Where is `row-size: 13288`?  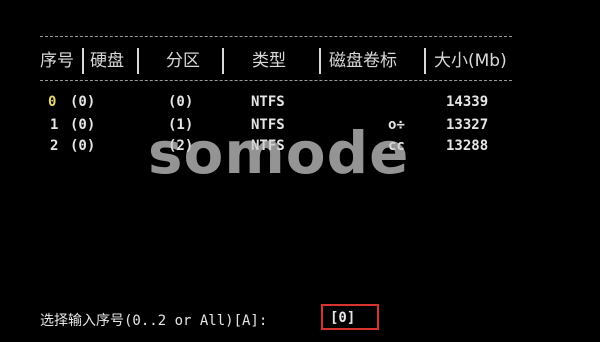
row-size: 13288 is located at coordinates (467, 146).